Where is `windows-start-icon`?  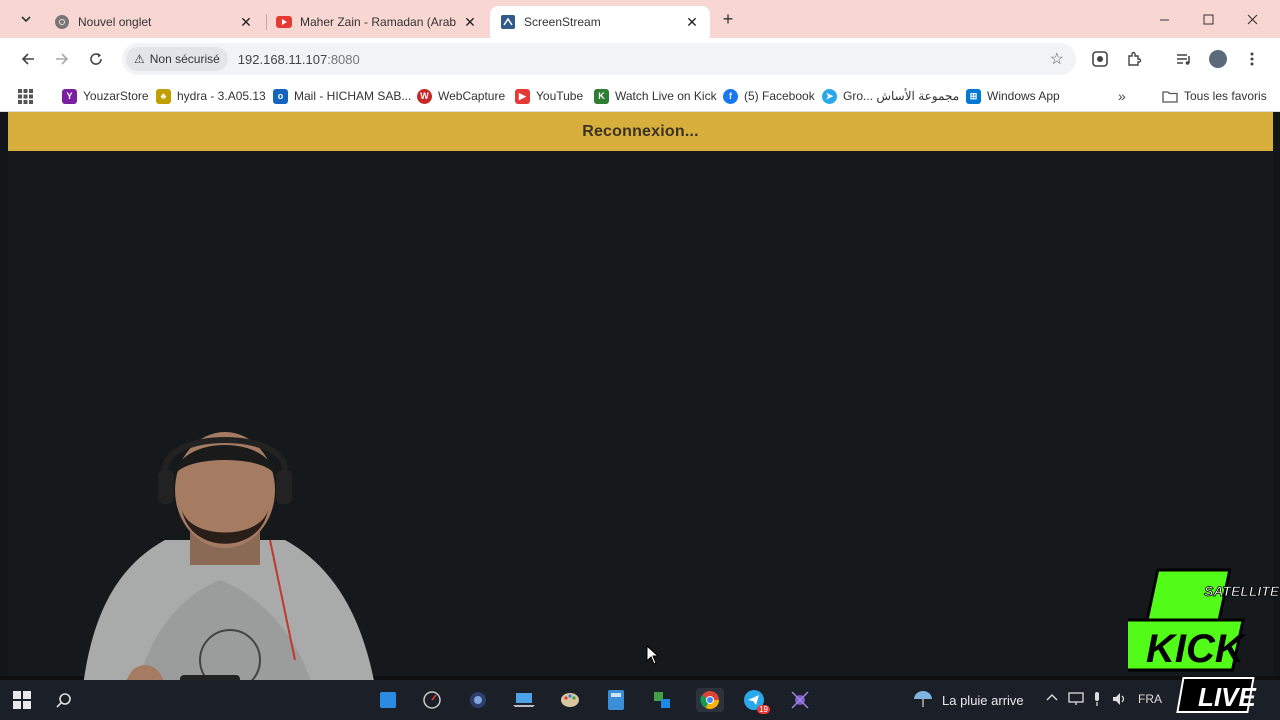
windows-start-icon is located at coordinates (22, 700).